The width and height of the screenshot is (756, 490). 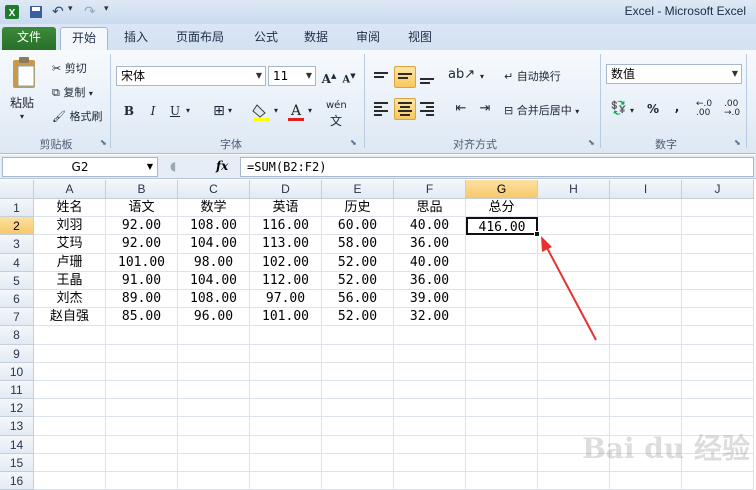 What do you see at coordinates (646, 208) in the screenshot?
I see `cell-i1` at bounding box center [646, 208].